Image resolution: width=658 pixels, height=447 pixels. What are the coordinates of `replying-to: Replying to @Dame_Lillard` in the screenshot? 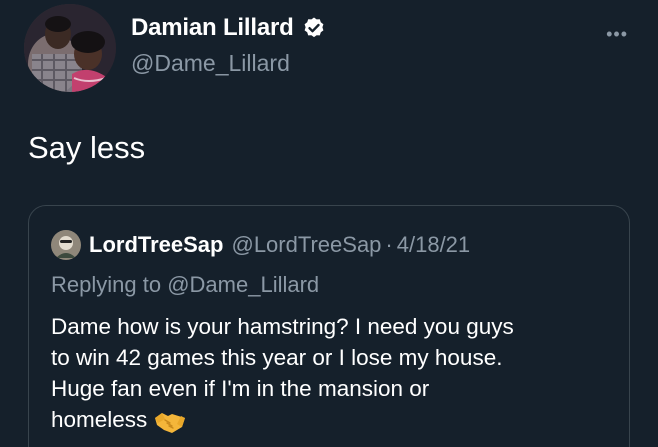 It's located at (185, 285).